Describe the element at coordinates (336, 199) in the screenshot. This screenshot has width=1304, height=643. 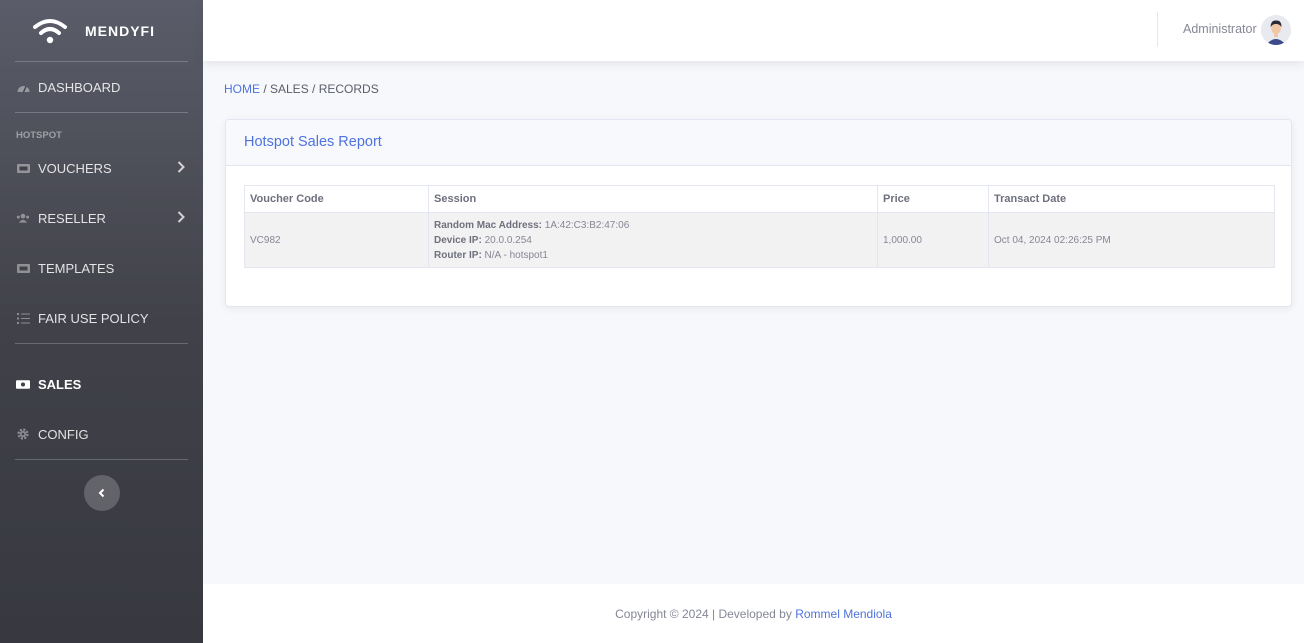
I see `column-header: Voucher Code` at that location.